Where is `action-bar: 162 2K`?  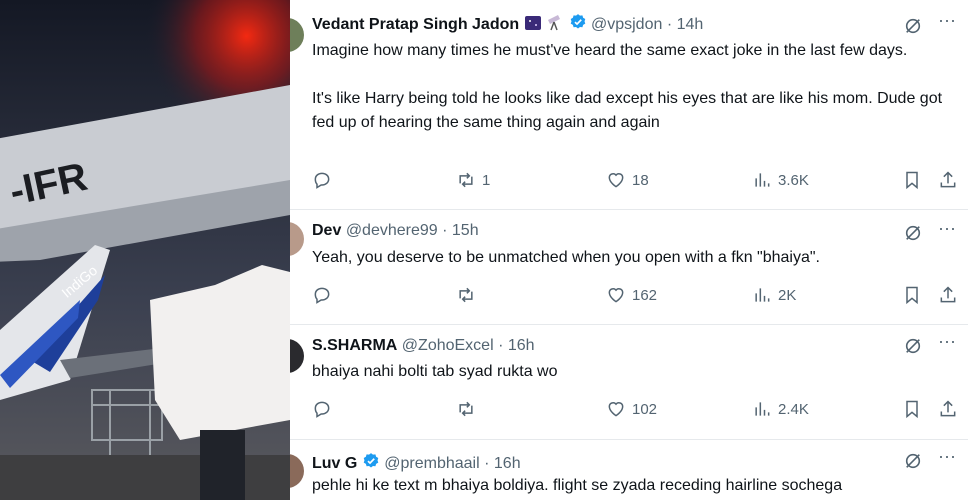 action-bar: 162 2K is located at coordinates (637, 296).